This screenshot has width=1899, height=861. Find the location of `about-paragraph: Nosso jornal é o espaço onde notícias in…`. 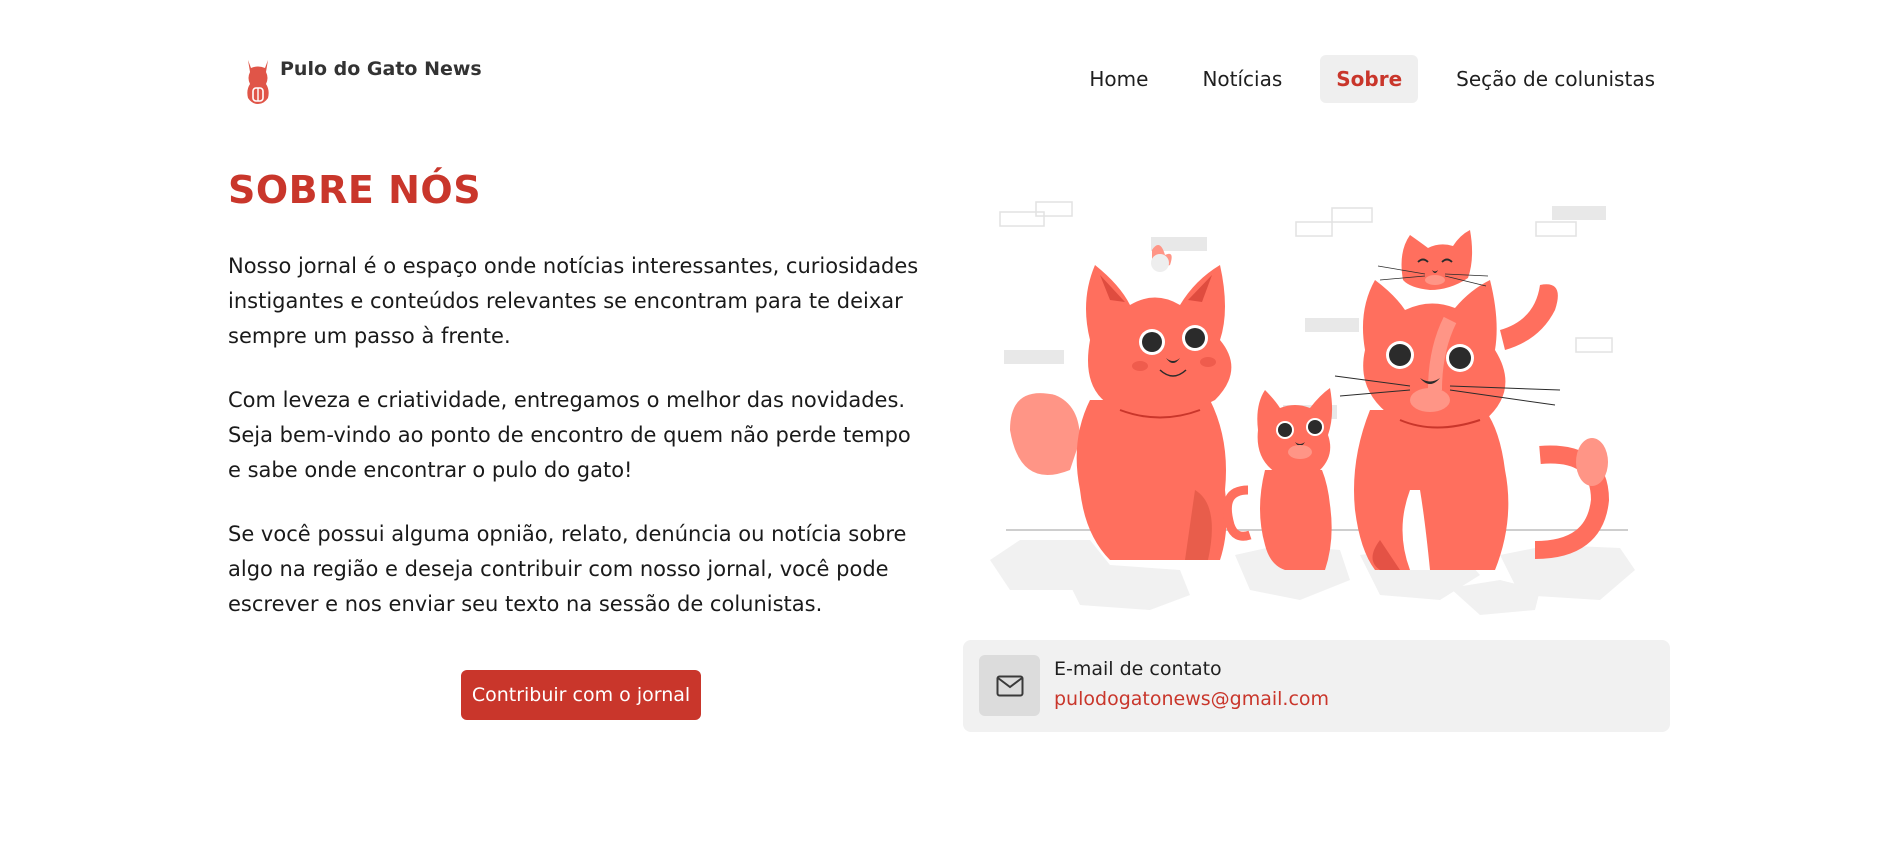

about-paragraph: Nosso jornal é o espaço onde notícias in… is located at coordinates (573, 301).